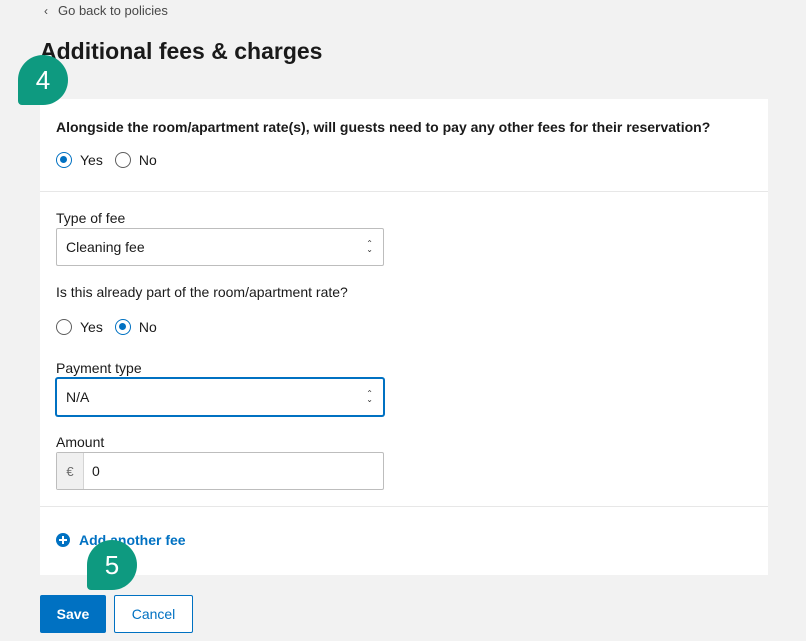 This screenshot has height=641, width=806. I want to click on fees-radio-group: Yes No, so click(112, 160).